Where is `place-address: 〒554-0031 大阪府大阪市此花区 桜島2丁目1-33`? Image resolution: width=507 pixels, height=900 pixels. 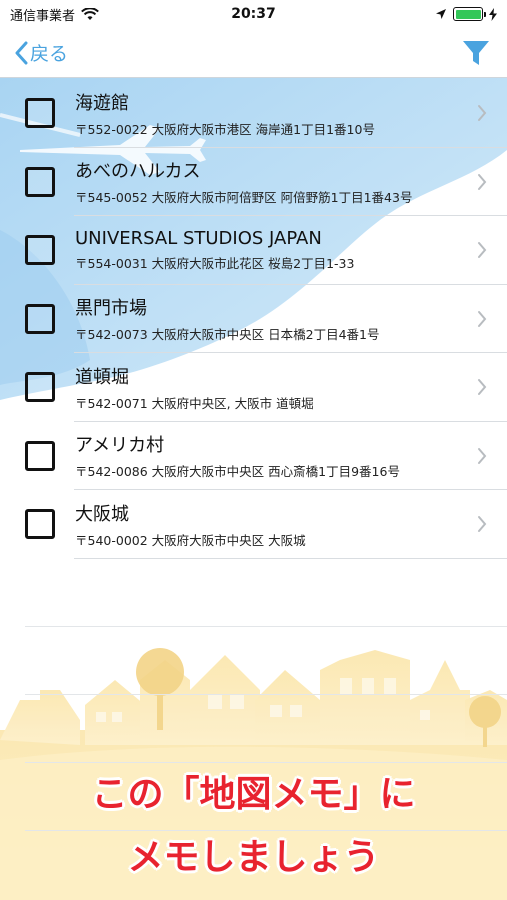
place-address: 〒554-0031 大阪府大阪市此花区 桜島2丁目1-33 is located at coordinates (215, 264).